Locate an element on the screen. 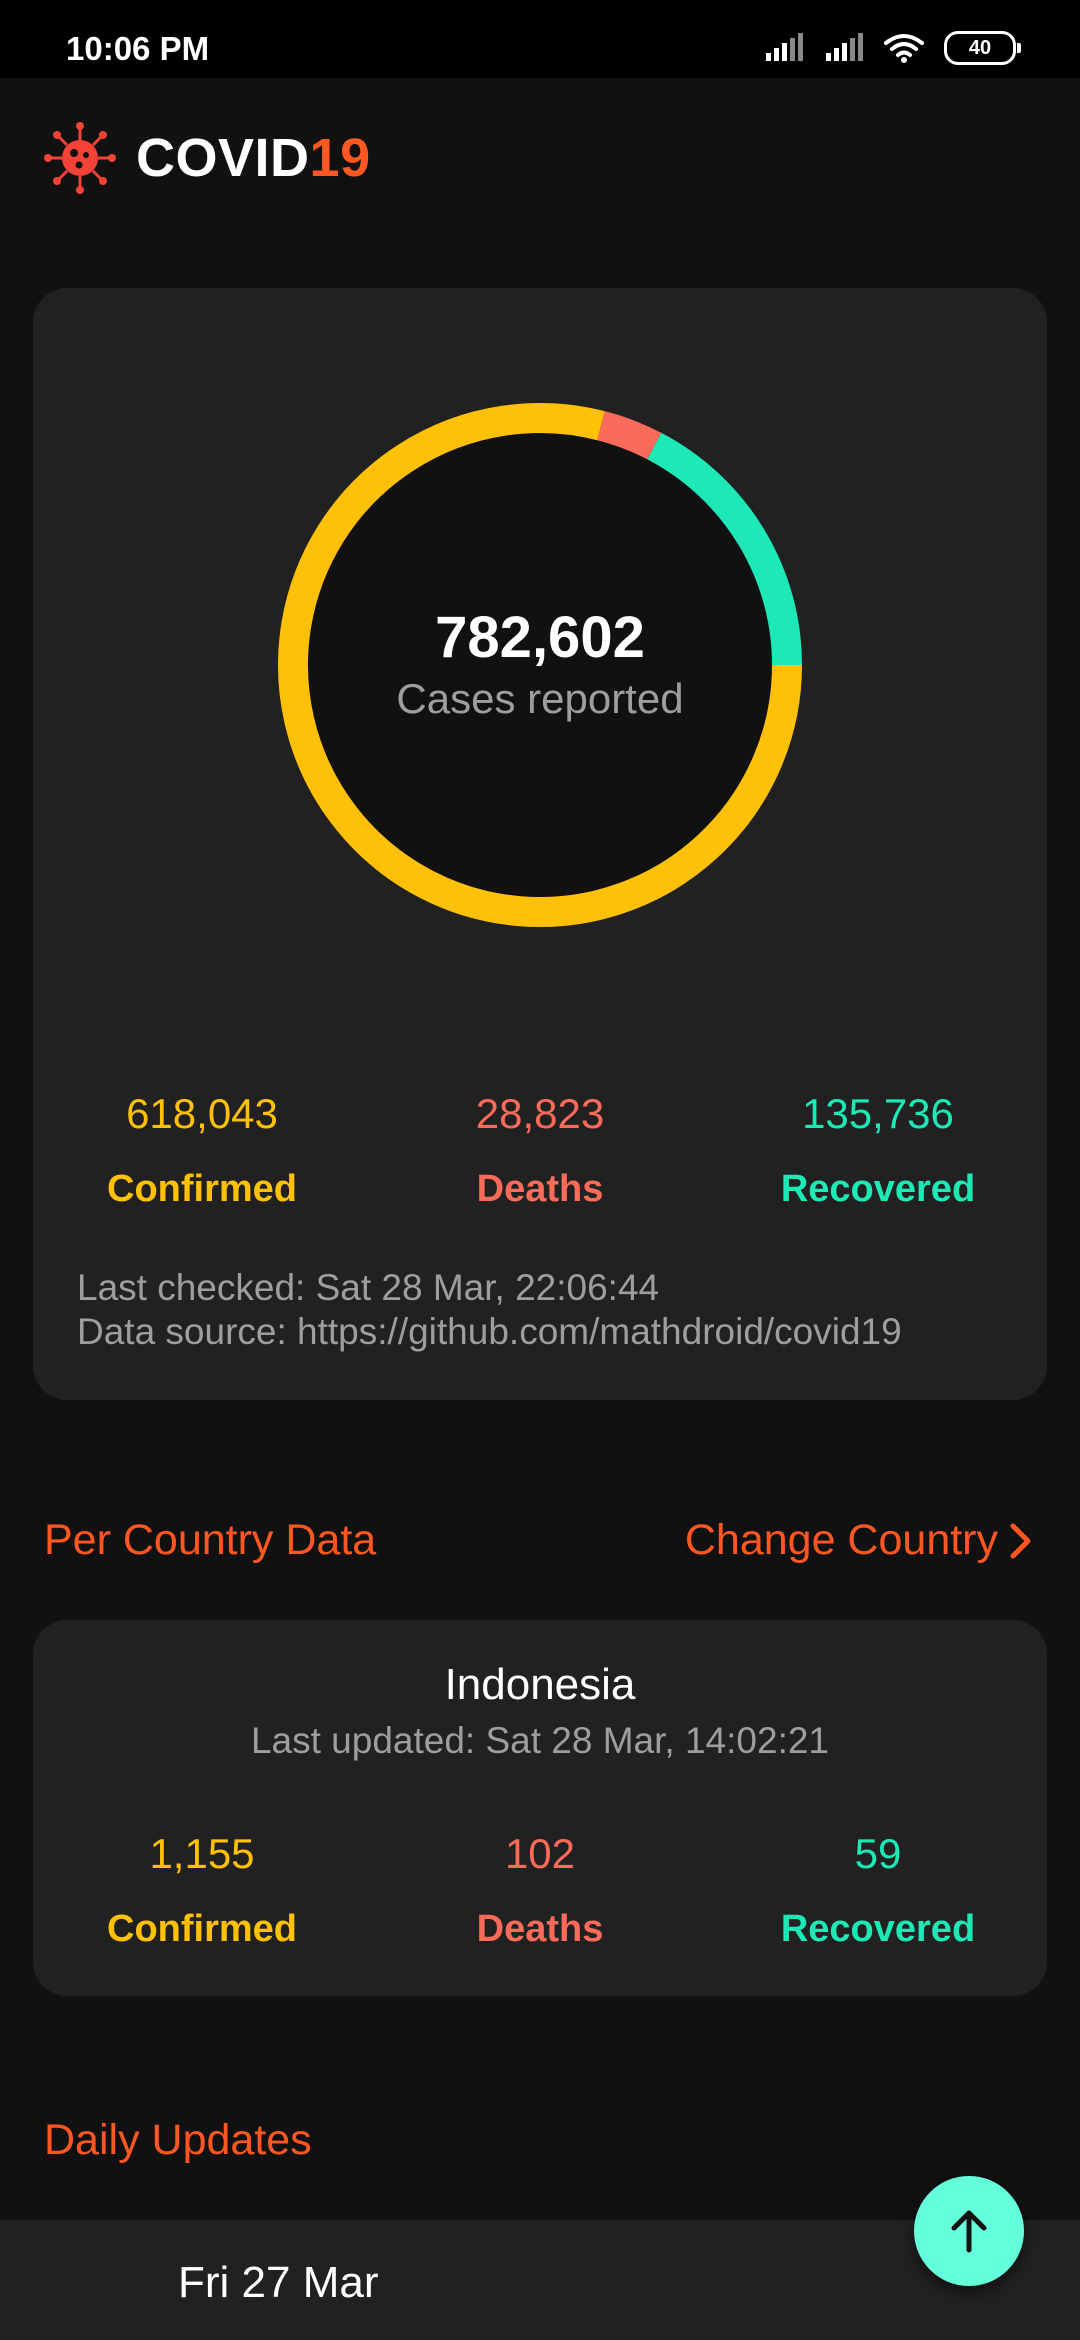 This screenshot has width=1080, height=2340. country-deaths-label: Deaths is located at coordinates (540, 1929).